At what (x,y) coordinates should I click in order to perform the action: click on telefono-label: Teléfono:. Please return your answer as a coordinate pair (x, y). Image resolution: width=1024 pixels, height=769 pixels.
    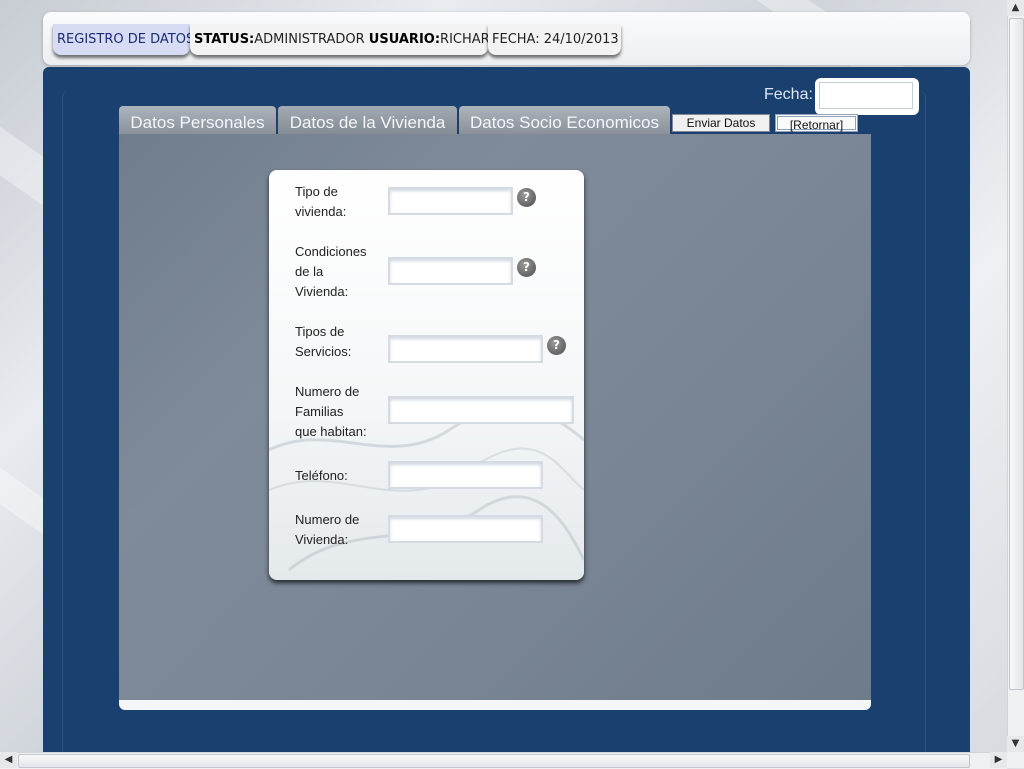
    Looking at the image, I should click on (340, 476).